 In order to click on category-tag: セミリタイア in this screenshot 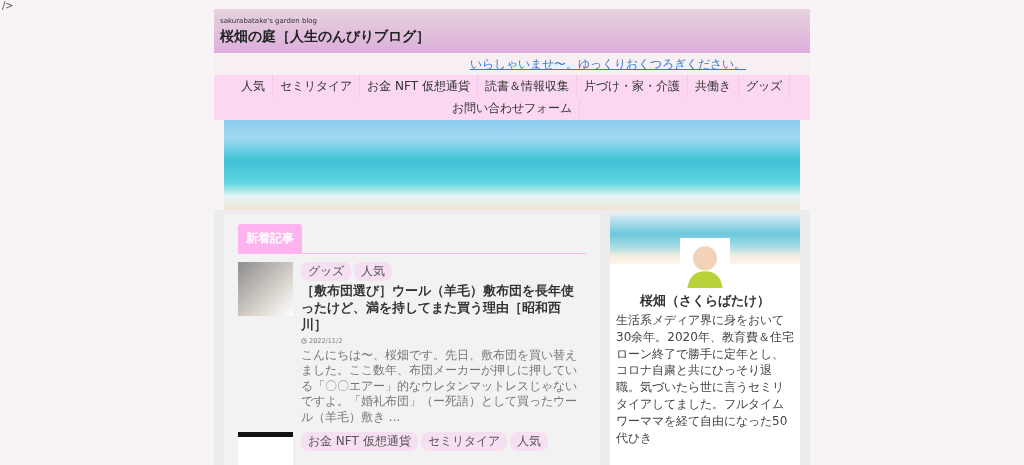, I will do `click(463, 441)`.